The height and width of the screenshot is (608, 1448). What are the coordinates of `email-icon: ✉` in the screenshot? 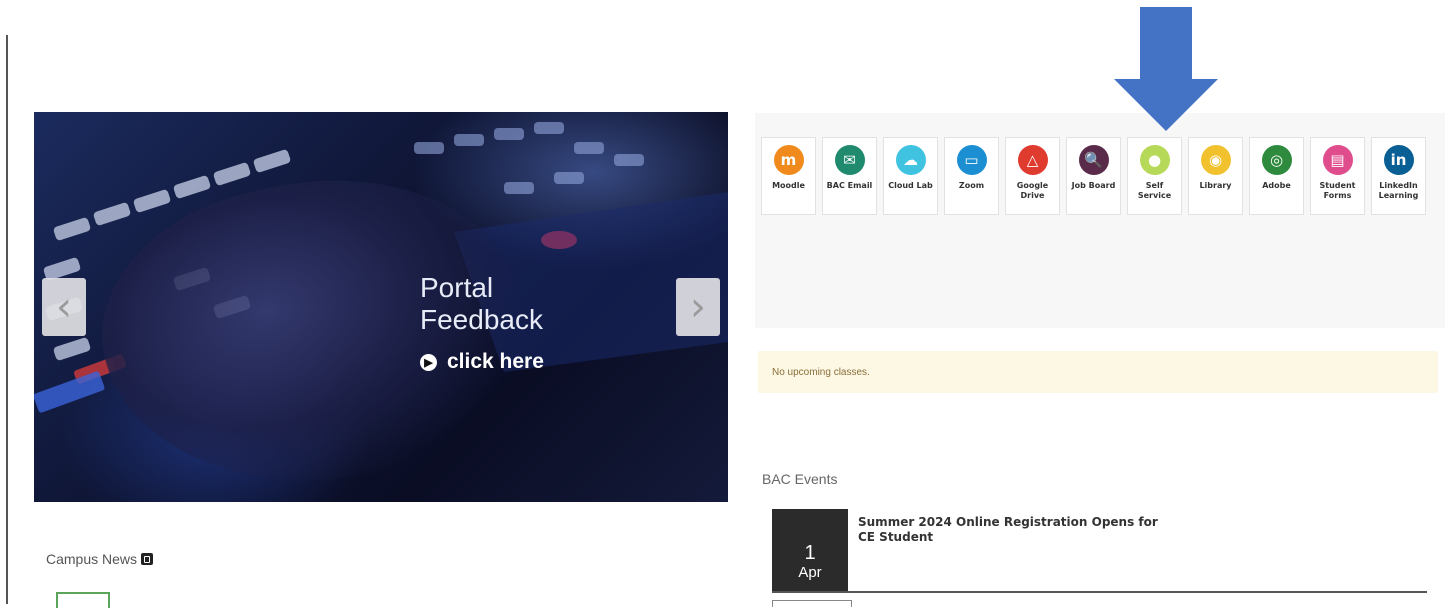 It's located at (849, 160).